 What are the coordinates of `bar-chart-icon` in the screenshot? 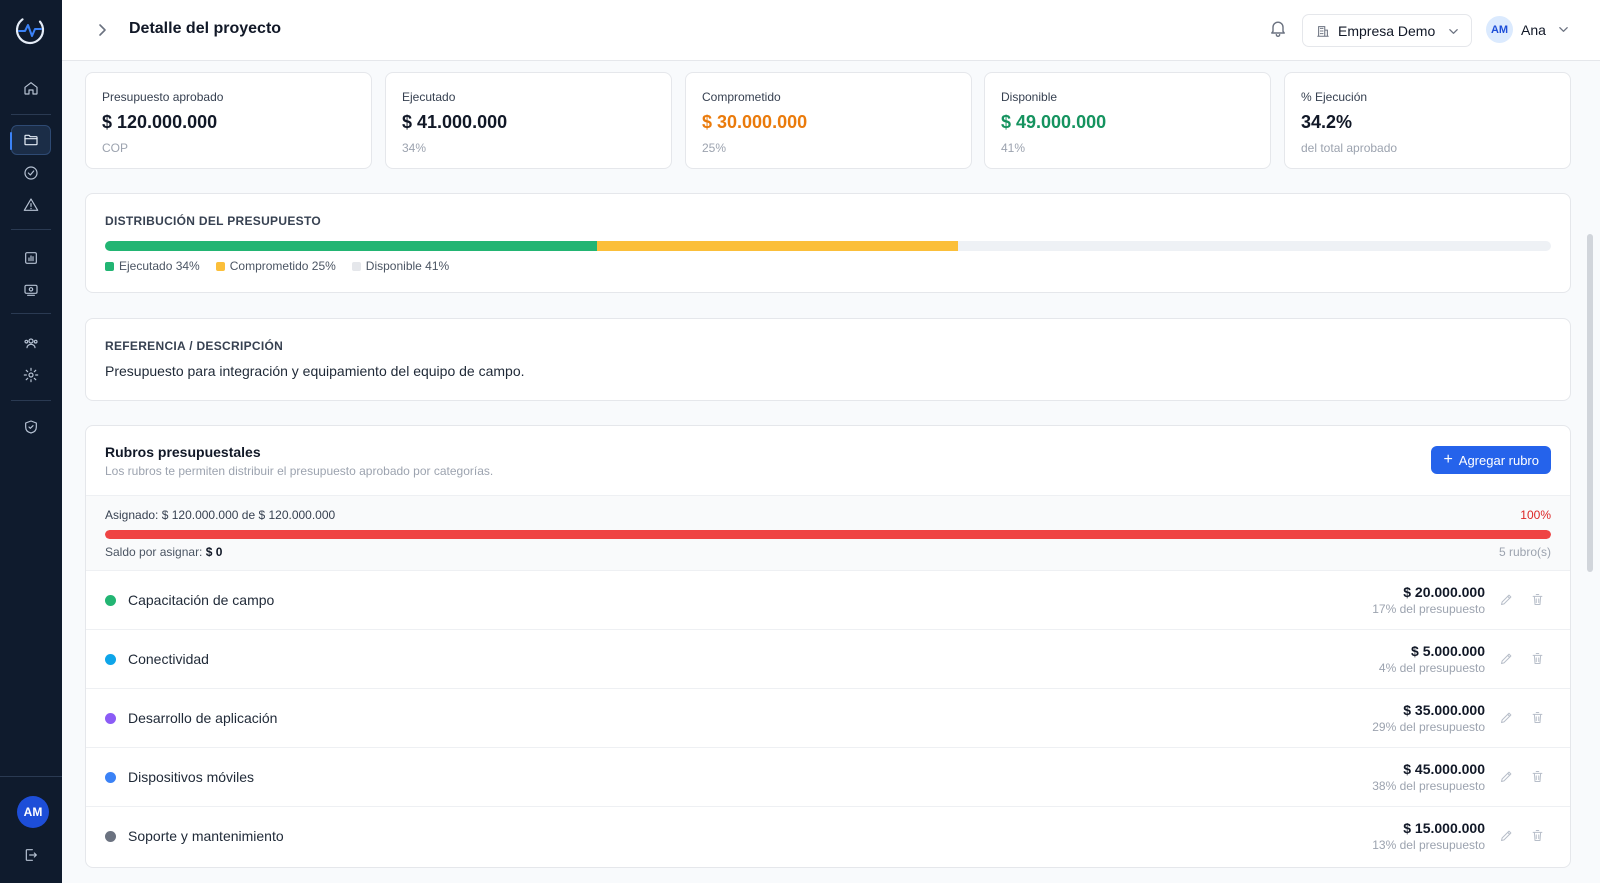 It's located at (31, 258).